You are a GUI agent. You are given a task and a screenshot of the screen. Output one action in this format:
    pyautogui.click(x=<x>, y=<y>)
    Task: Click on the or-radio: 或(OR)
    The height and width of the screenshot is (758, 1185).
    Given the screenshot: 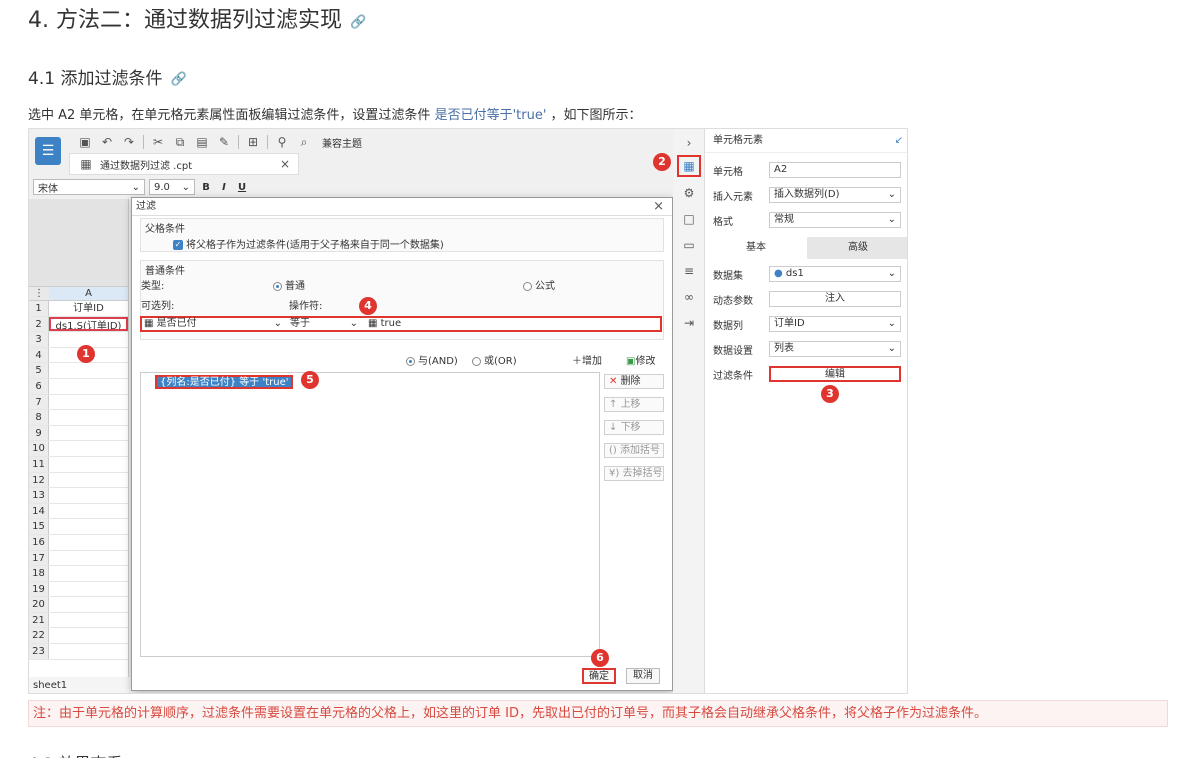 What is the action you would take?
    pyautogui.click(x=494, y=359)
    